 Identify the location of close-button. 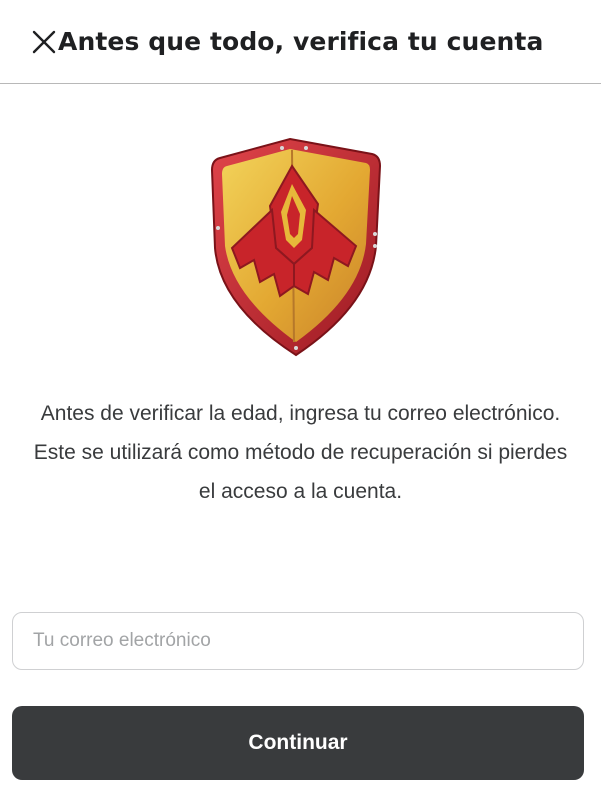
(44, 42).